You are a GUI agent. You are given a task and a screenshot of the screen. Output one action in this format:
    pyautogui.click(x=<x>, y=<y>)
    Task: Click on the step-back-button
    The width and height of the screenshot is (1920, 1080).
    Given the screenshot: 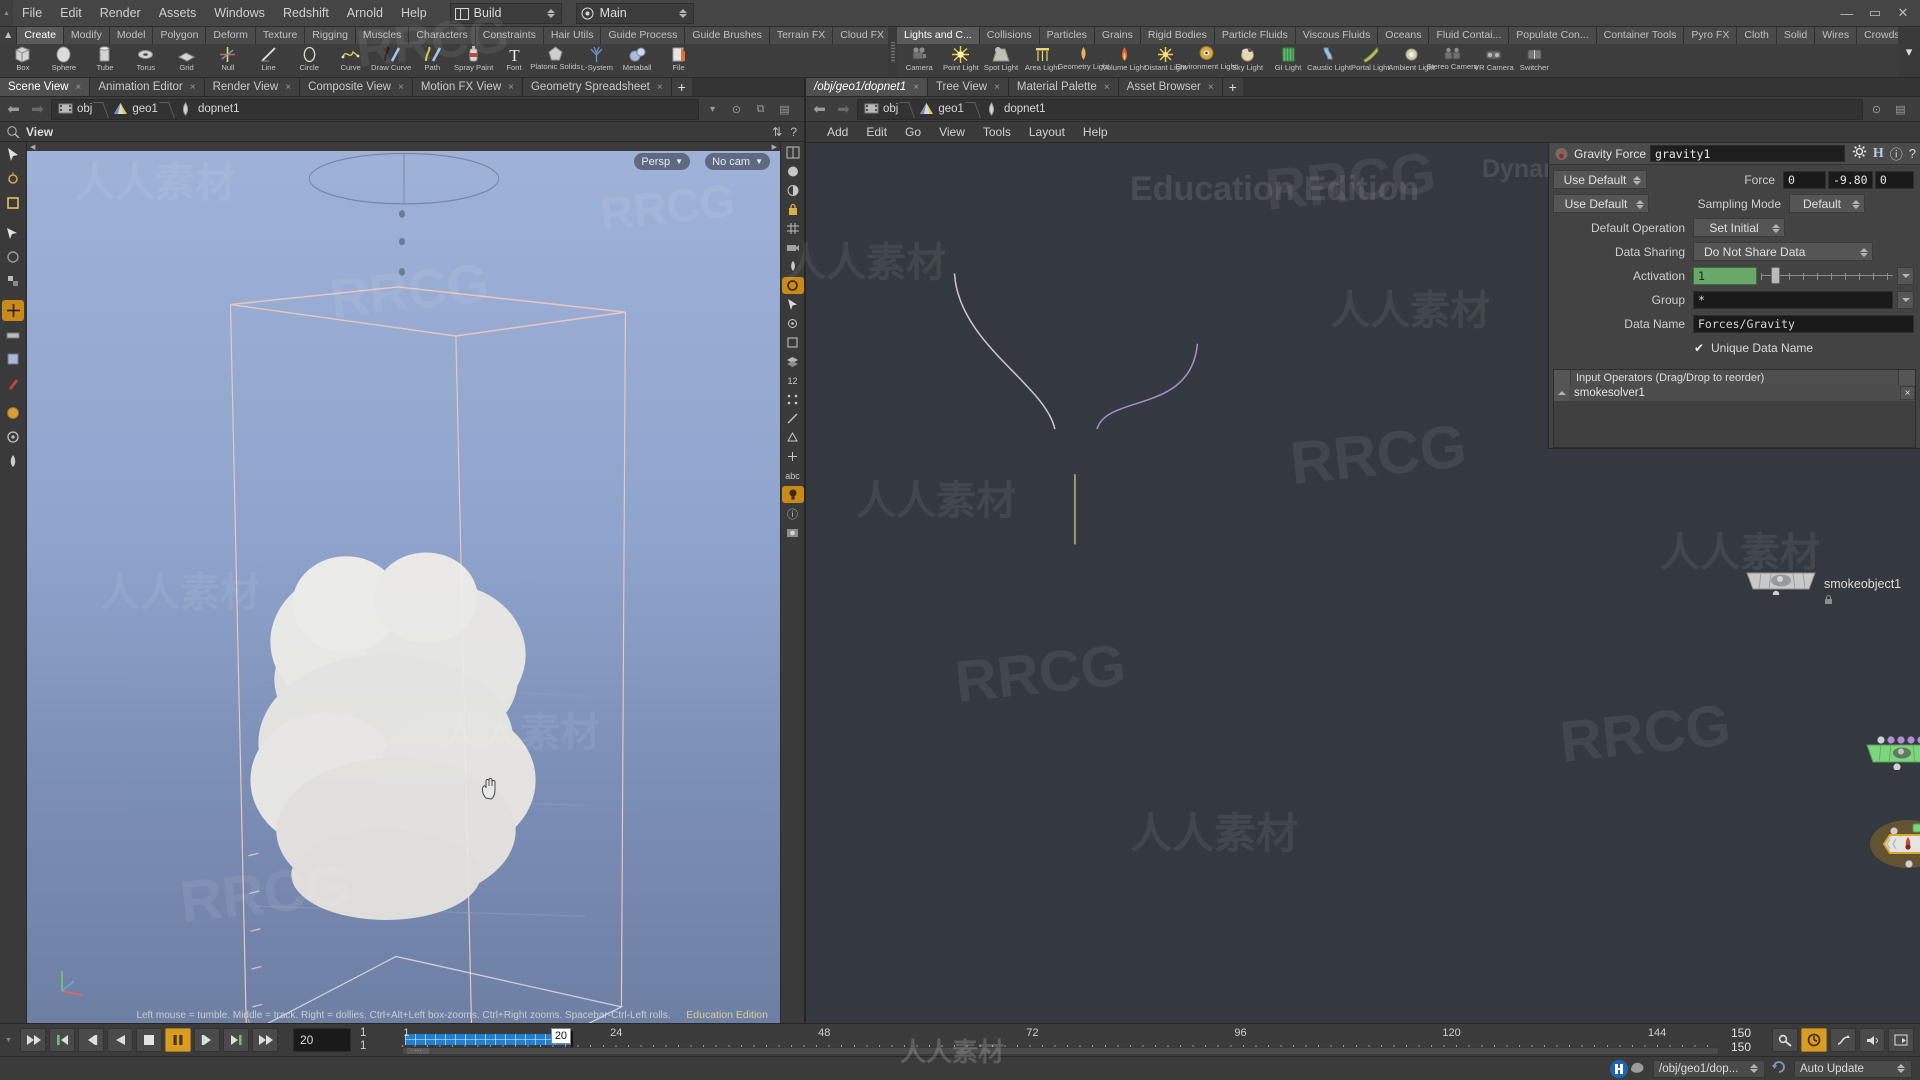 What is the action you would take?
    pyautogui.click(x=91, y=1040)
    